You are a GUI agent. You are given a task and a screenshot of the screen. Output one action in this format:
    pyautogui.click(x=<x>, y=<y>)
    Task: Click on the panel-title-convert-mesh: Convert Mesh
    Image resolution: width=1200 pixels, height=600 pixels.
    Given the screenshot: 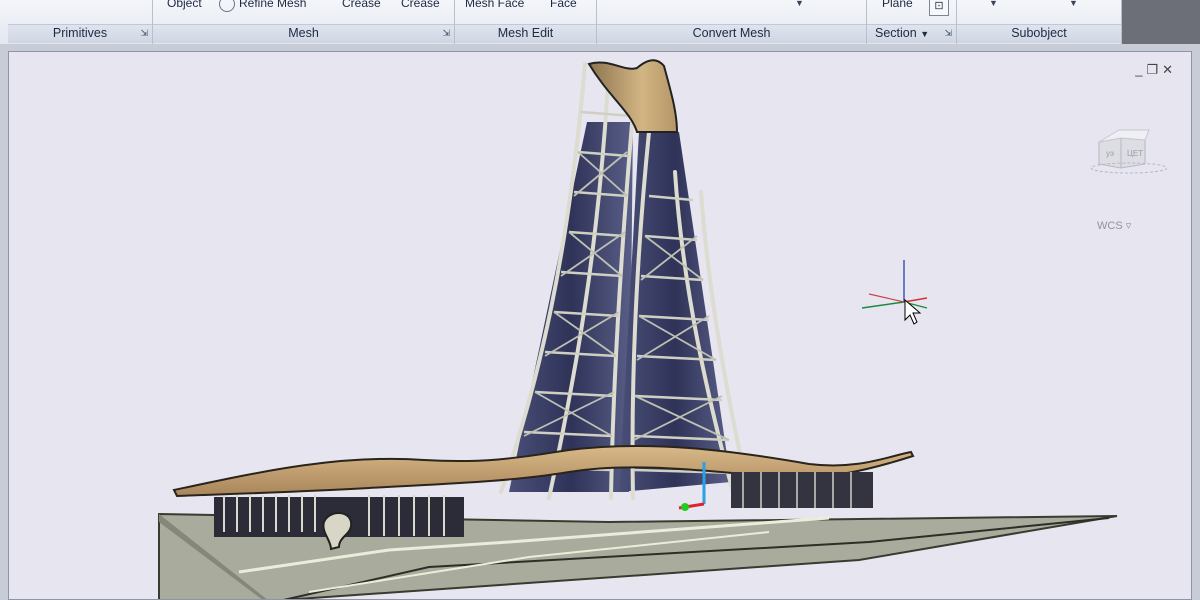 What is the action you would take?
    pyautogui.click(x=731, y=33)
    